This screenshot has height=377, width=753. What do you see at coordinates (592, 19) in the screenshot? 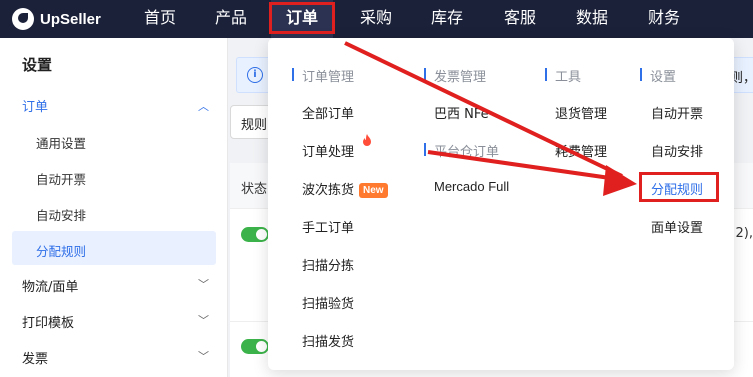
I see `nav-data: 数据` at bounding box center [592, 19].